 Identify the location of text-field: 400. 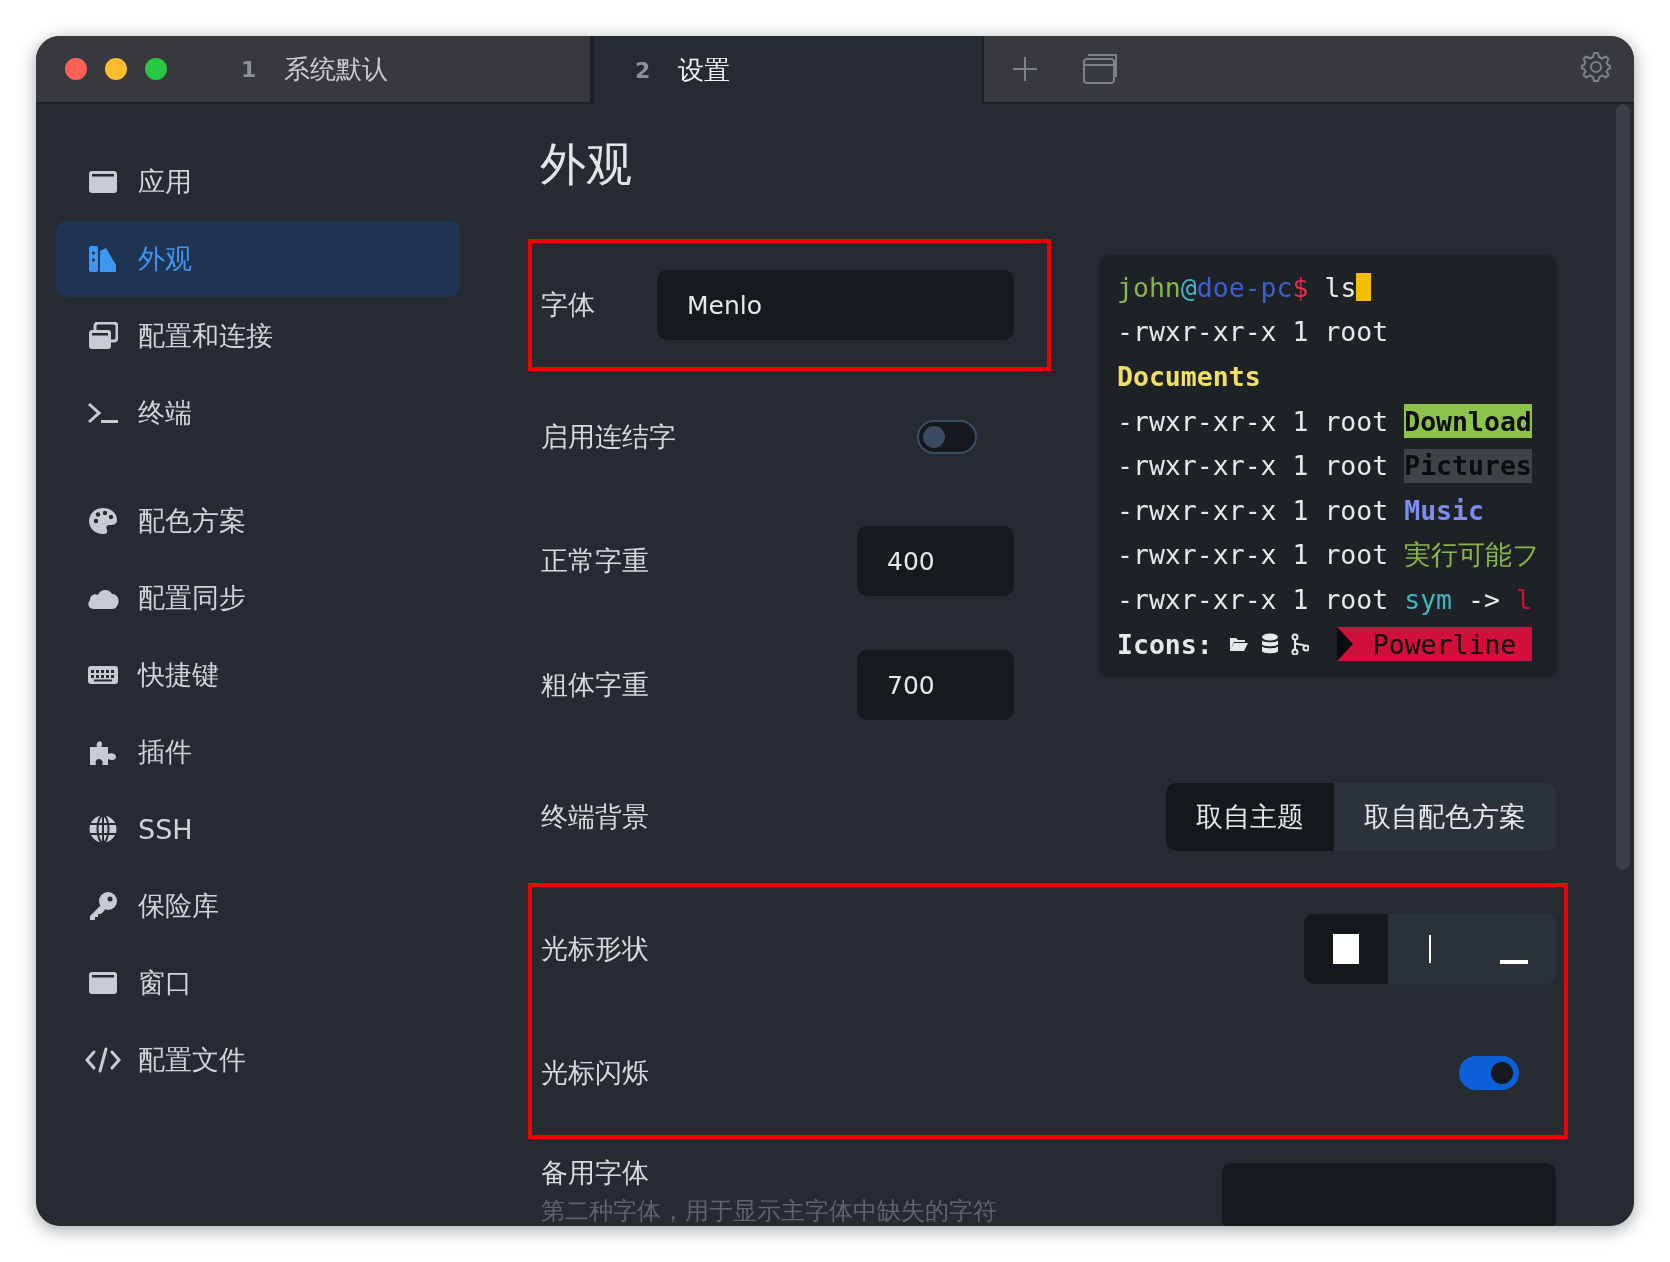
(935, 561).